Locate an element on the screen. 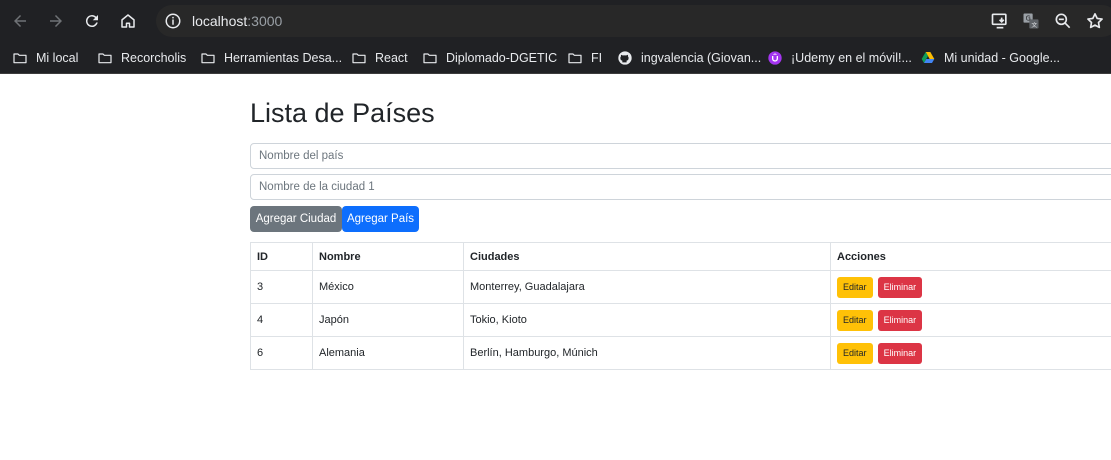  url-host: localhost is located at coordinates (220, 21).